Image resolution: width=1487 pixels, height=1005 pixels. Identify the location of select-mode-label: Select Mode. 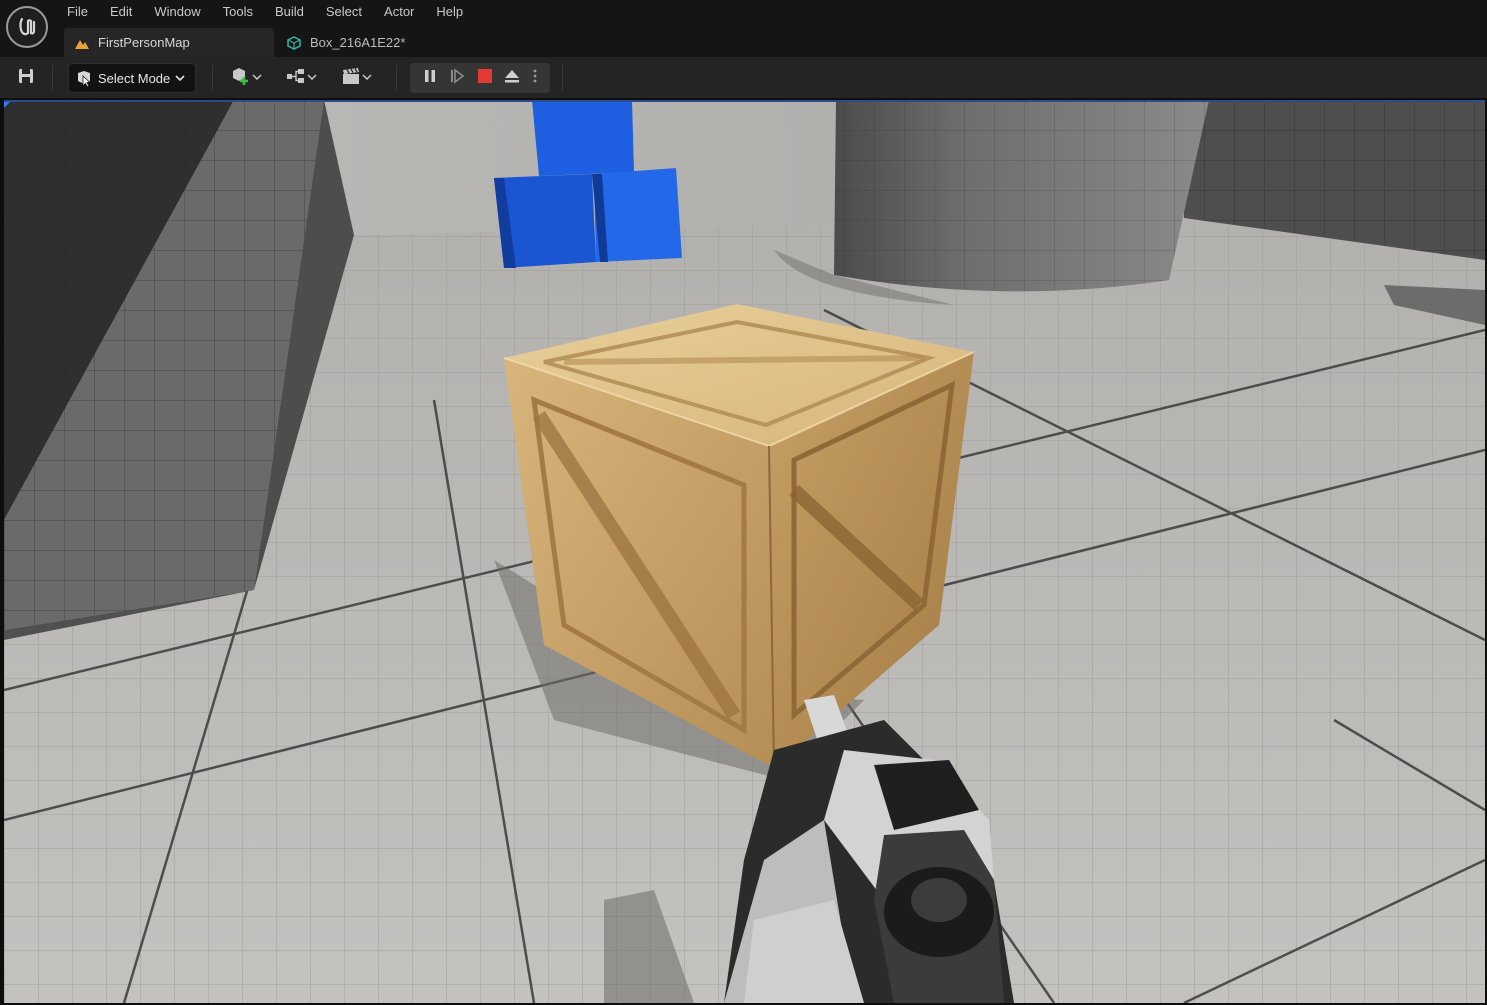
(134, 78).